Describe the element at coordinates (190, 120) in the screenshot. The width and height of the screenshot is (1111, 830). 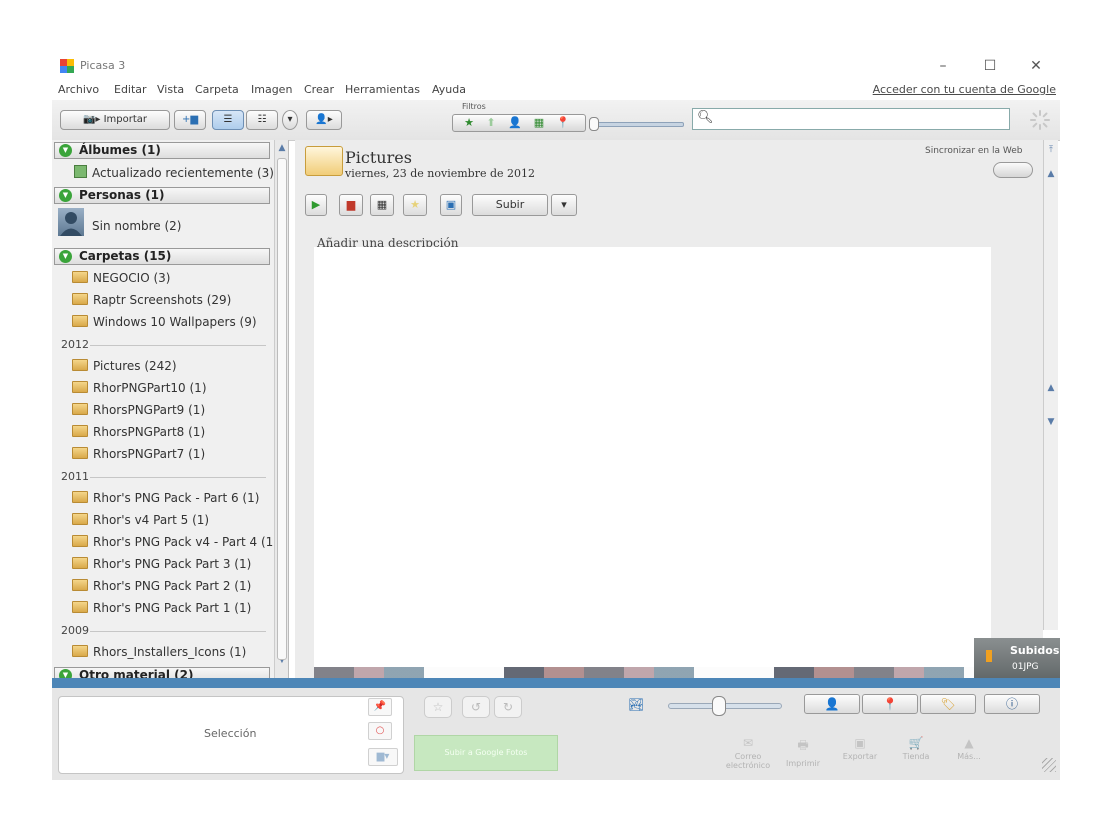
I see `add-to-album-button: +▆` at that location.